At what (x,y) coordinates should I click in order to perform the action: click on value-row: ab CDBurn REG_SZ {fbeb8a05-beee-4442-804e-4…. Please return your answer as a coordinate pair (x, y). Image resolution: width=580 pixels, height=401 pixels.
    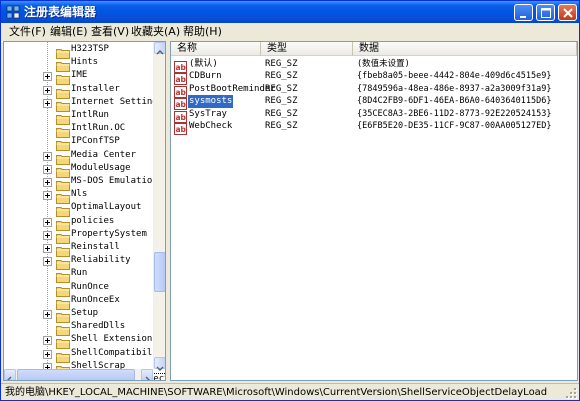
    Looking at the image, I should click on (371, 78).